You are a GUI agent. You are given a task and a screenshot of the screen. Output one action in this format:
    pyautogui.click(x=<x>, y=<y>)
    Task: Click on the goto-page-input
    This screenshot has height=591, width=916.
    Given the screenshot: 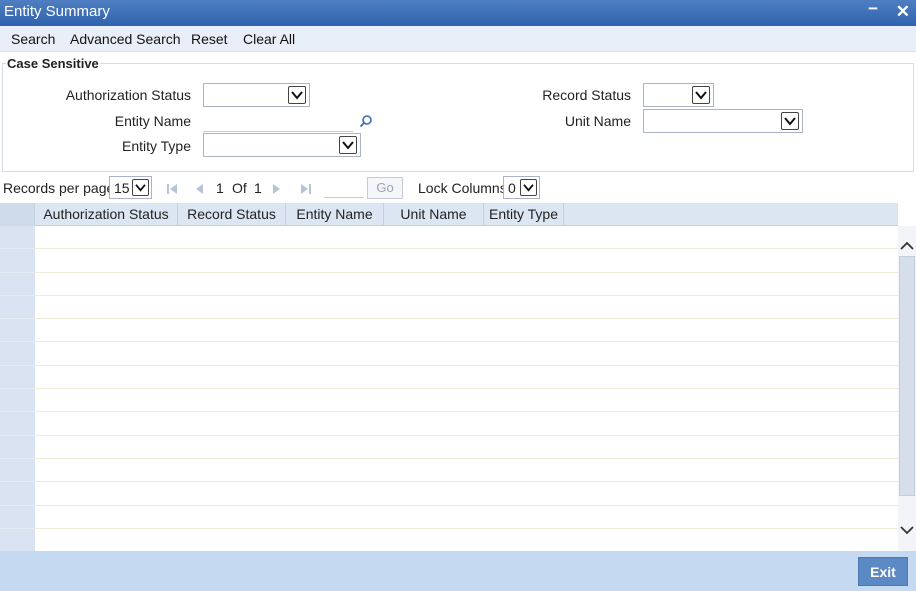 What is the action you would take?
    pyautogui.click(x=344, y=188)
    